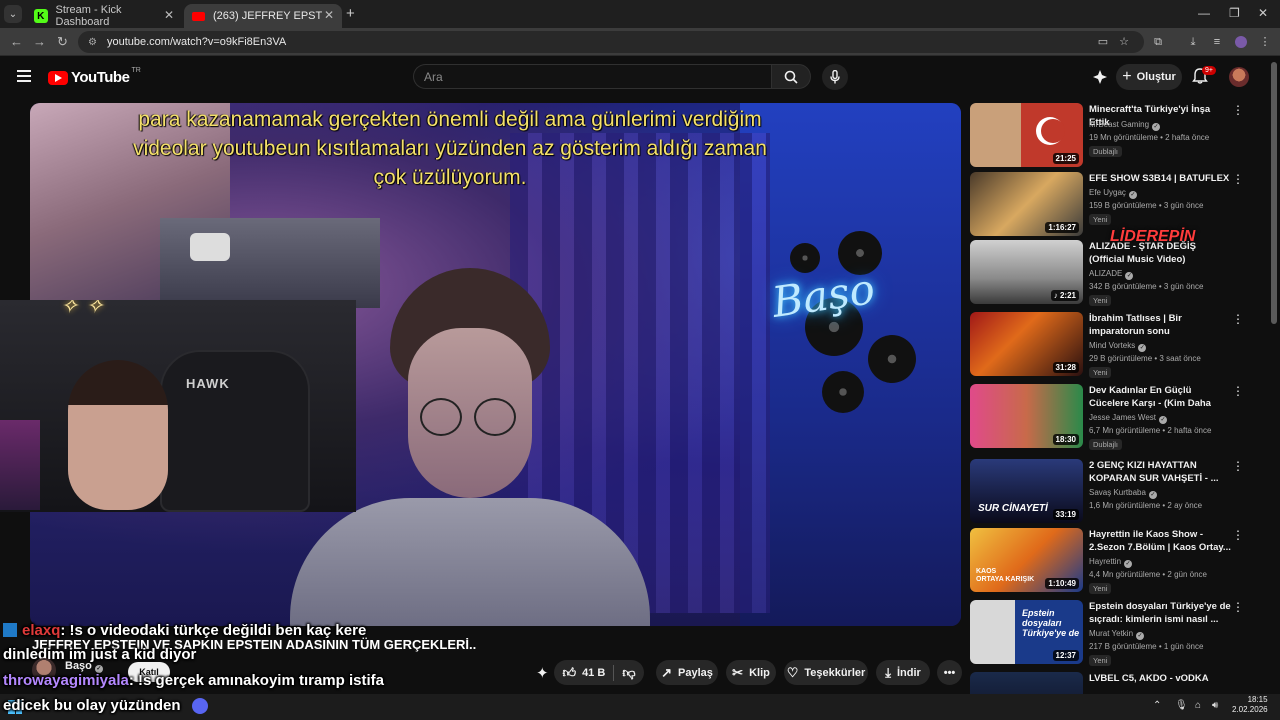 Image resolution: width=1280 pixels, height=720 pixels. Describe the element at coordinates (593, 673) in the screenshot. I see `like-count: 41 B` at that location.